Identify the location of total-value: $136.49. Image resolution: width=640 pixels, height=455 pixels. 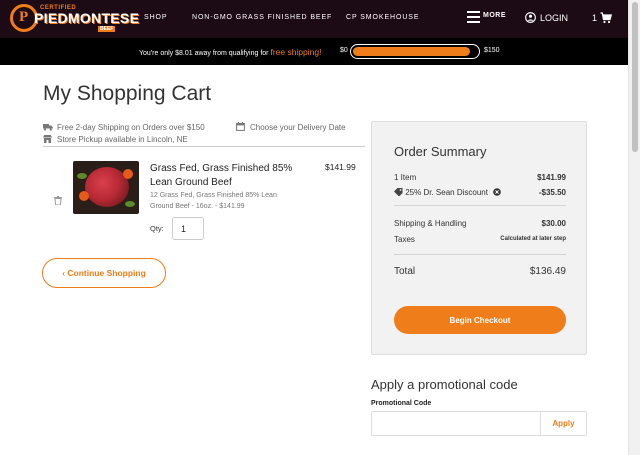
(547, 271).